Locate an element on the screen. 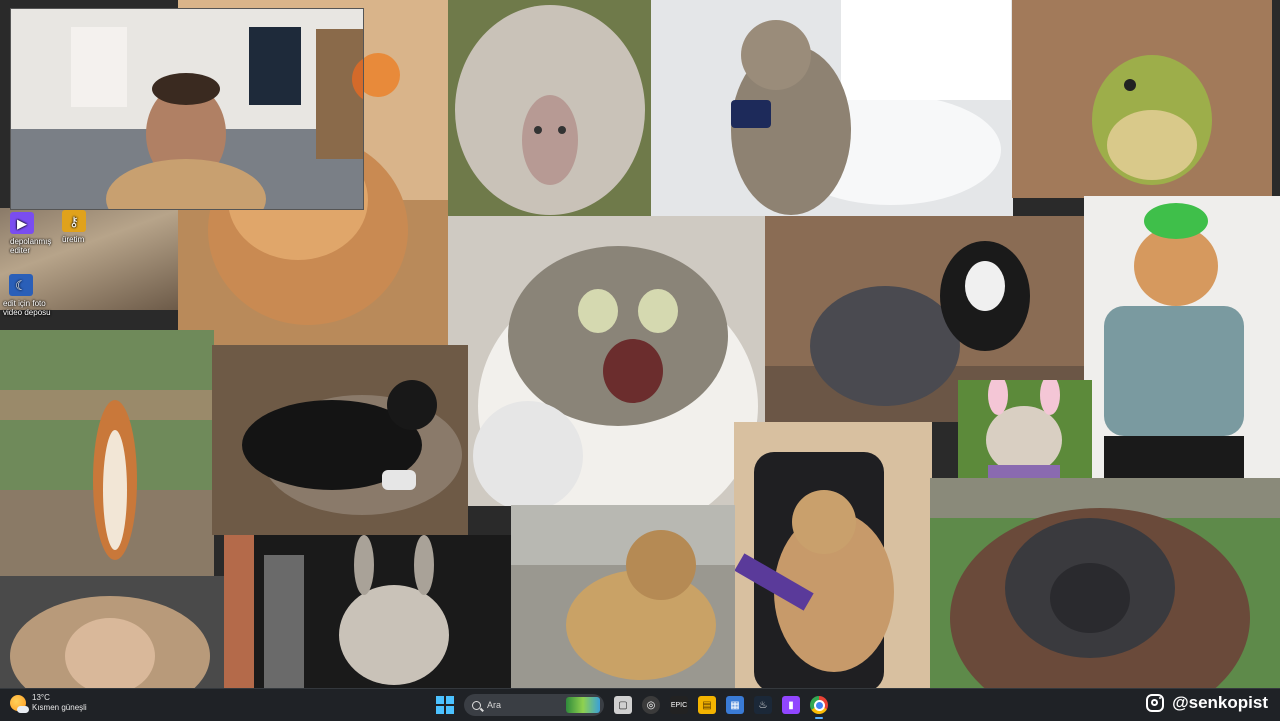  search-placeholder: Ara is located at coordinates (494, 705).